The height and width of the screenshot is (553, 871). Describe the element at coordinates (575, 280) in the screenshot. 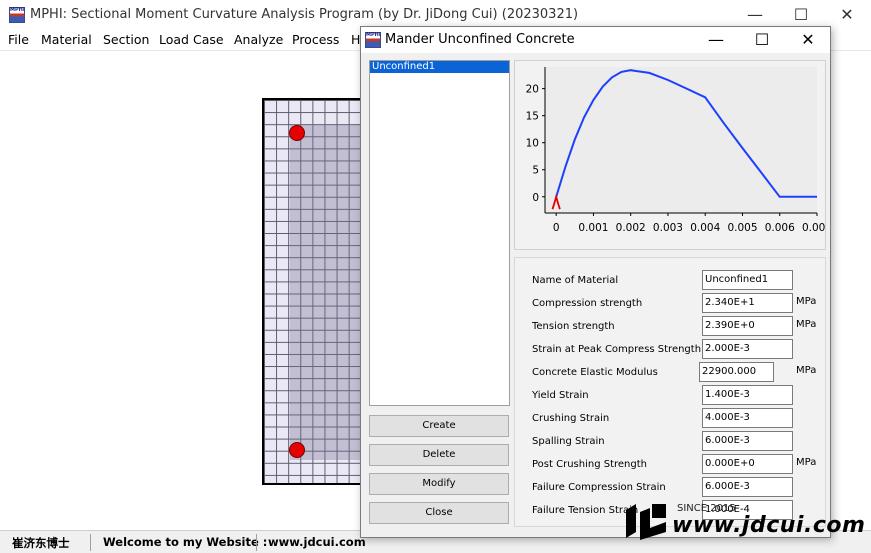

I see `property-label: Name of Material` at that location.